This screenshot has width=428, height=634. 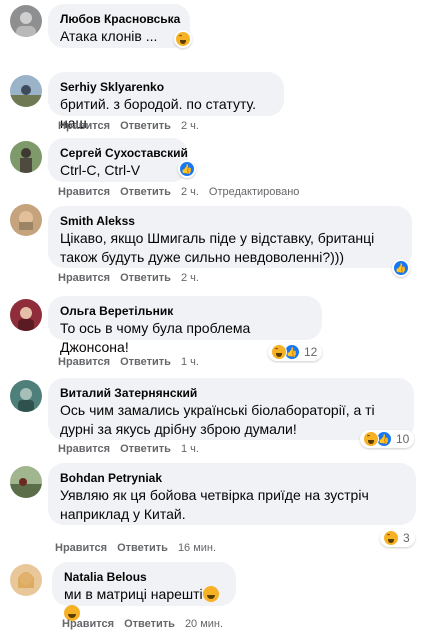 I want to click on reaction-count: 10, so click(x=403, y=439).